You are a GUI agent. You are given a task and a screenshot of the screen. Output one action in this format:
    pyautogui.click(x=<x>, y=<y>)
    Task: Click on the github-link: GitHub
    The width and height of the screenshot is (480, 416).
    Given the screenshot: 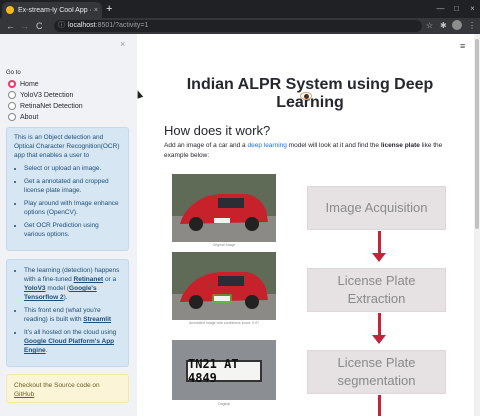 What is the action you would take?
    pyautogui.click(x=24, y=394)
    